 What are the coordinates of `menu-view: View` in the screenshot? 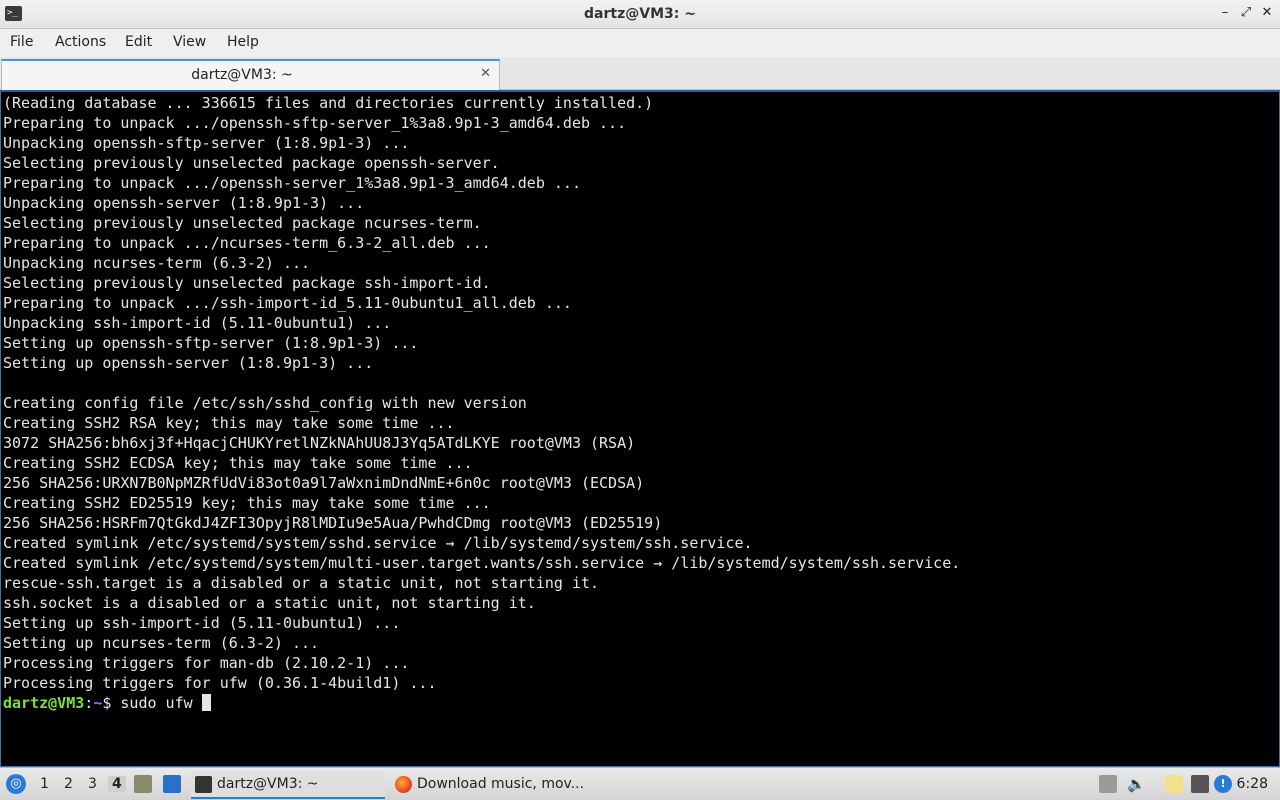 It's located at (189, 42).